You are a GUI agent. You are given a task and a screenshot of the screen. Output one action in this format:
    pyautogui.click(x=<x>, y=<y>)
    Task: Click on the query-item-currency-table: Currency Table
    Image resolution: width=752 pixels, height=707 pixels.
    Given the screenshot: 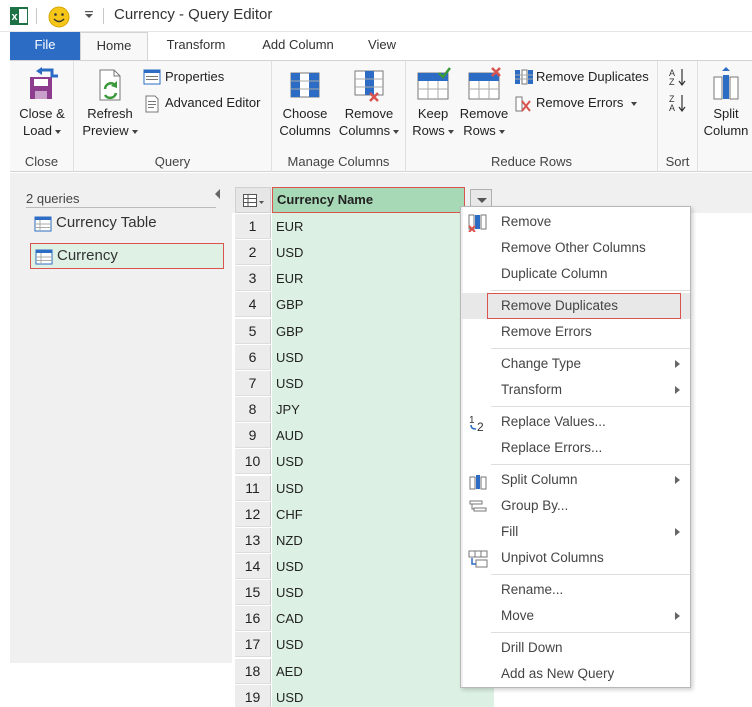 What is the action you would take?
    pyautogui.click(x=127, y=224)
    